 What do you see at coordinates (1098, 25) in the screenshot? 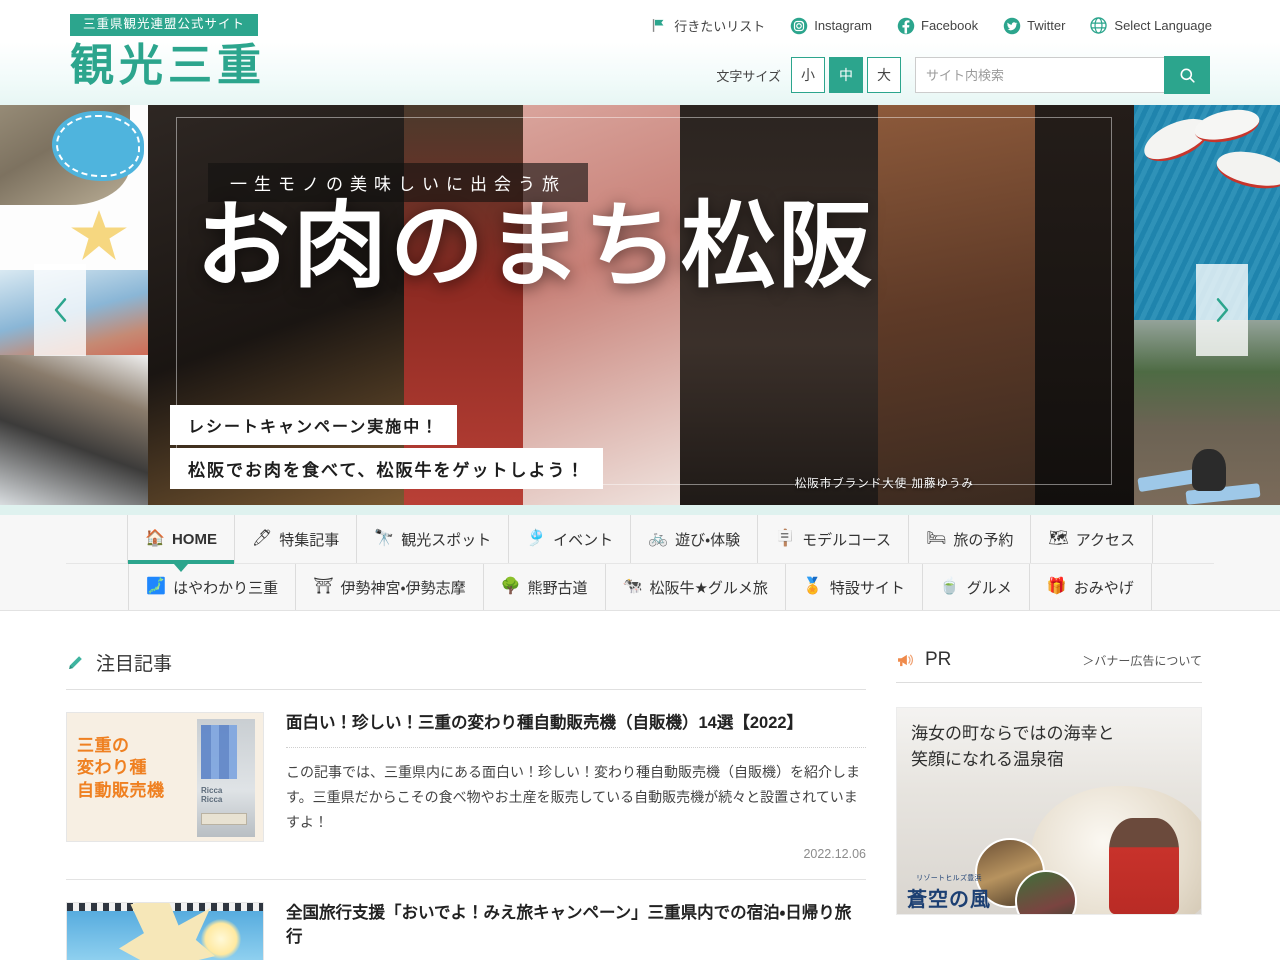
I see `globe-icon` at bounding box center [1098, 25].